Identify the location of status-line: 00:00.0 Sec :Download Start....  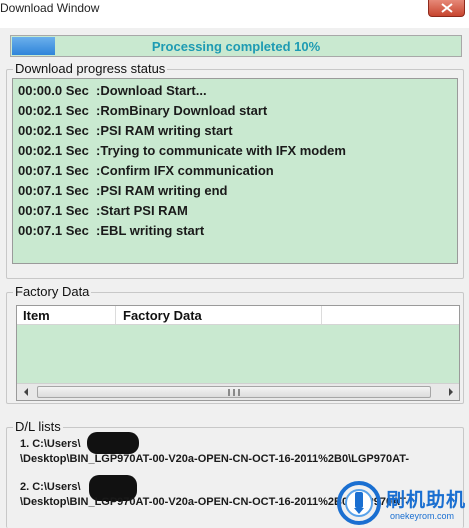
(112, 90).